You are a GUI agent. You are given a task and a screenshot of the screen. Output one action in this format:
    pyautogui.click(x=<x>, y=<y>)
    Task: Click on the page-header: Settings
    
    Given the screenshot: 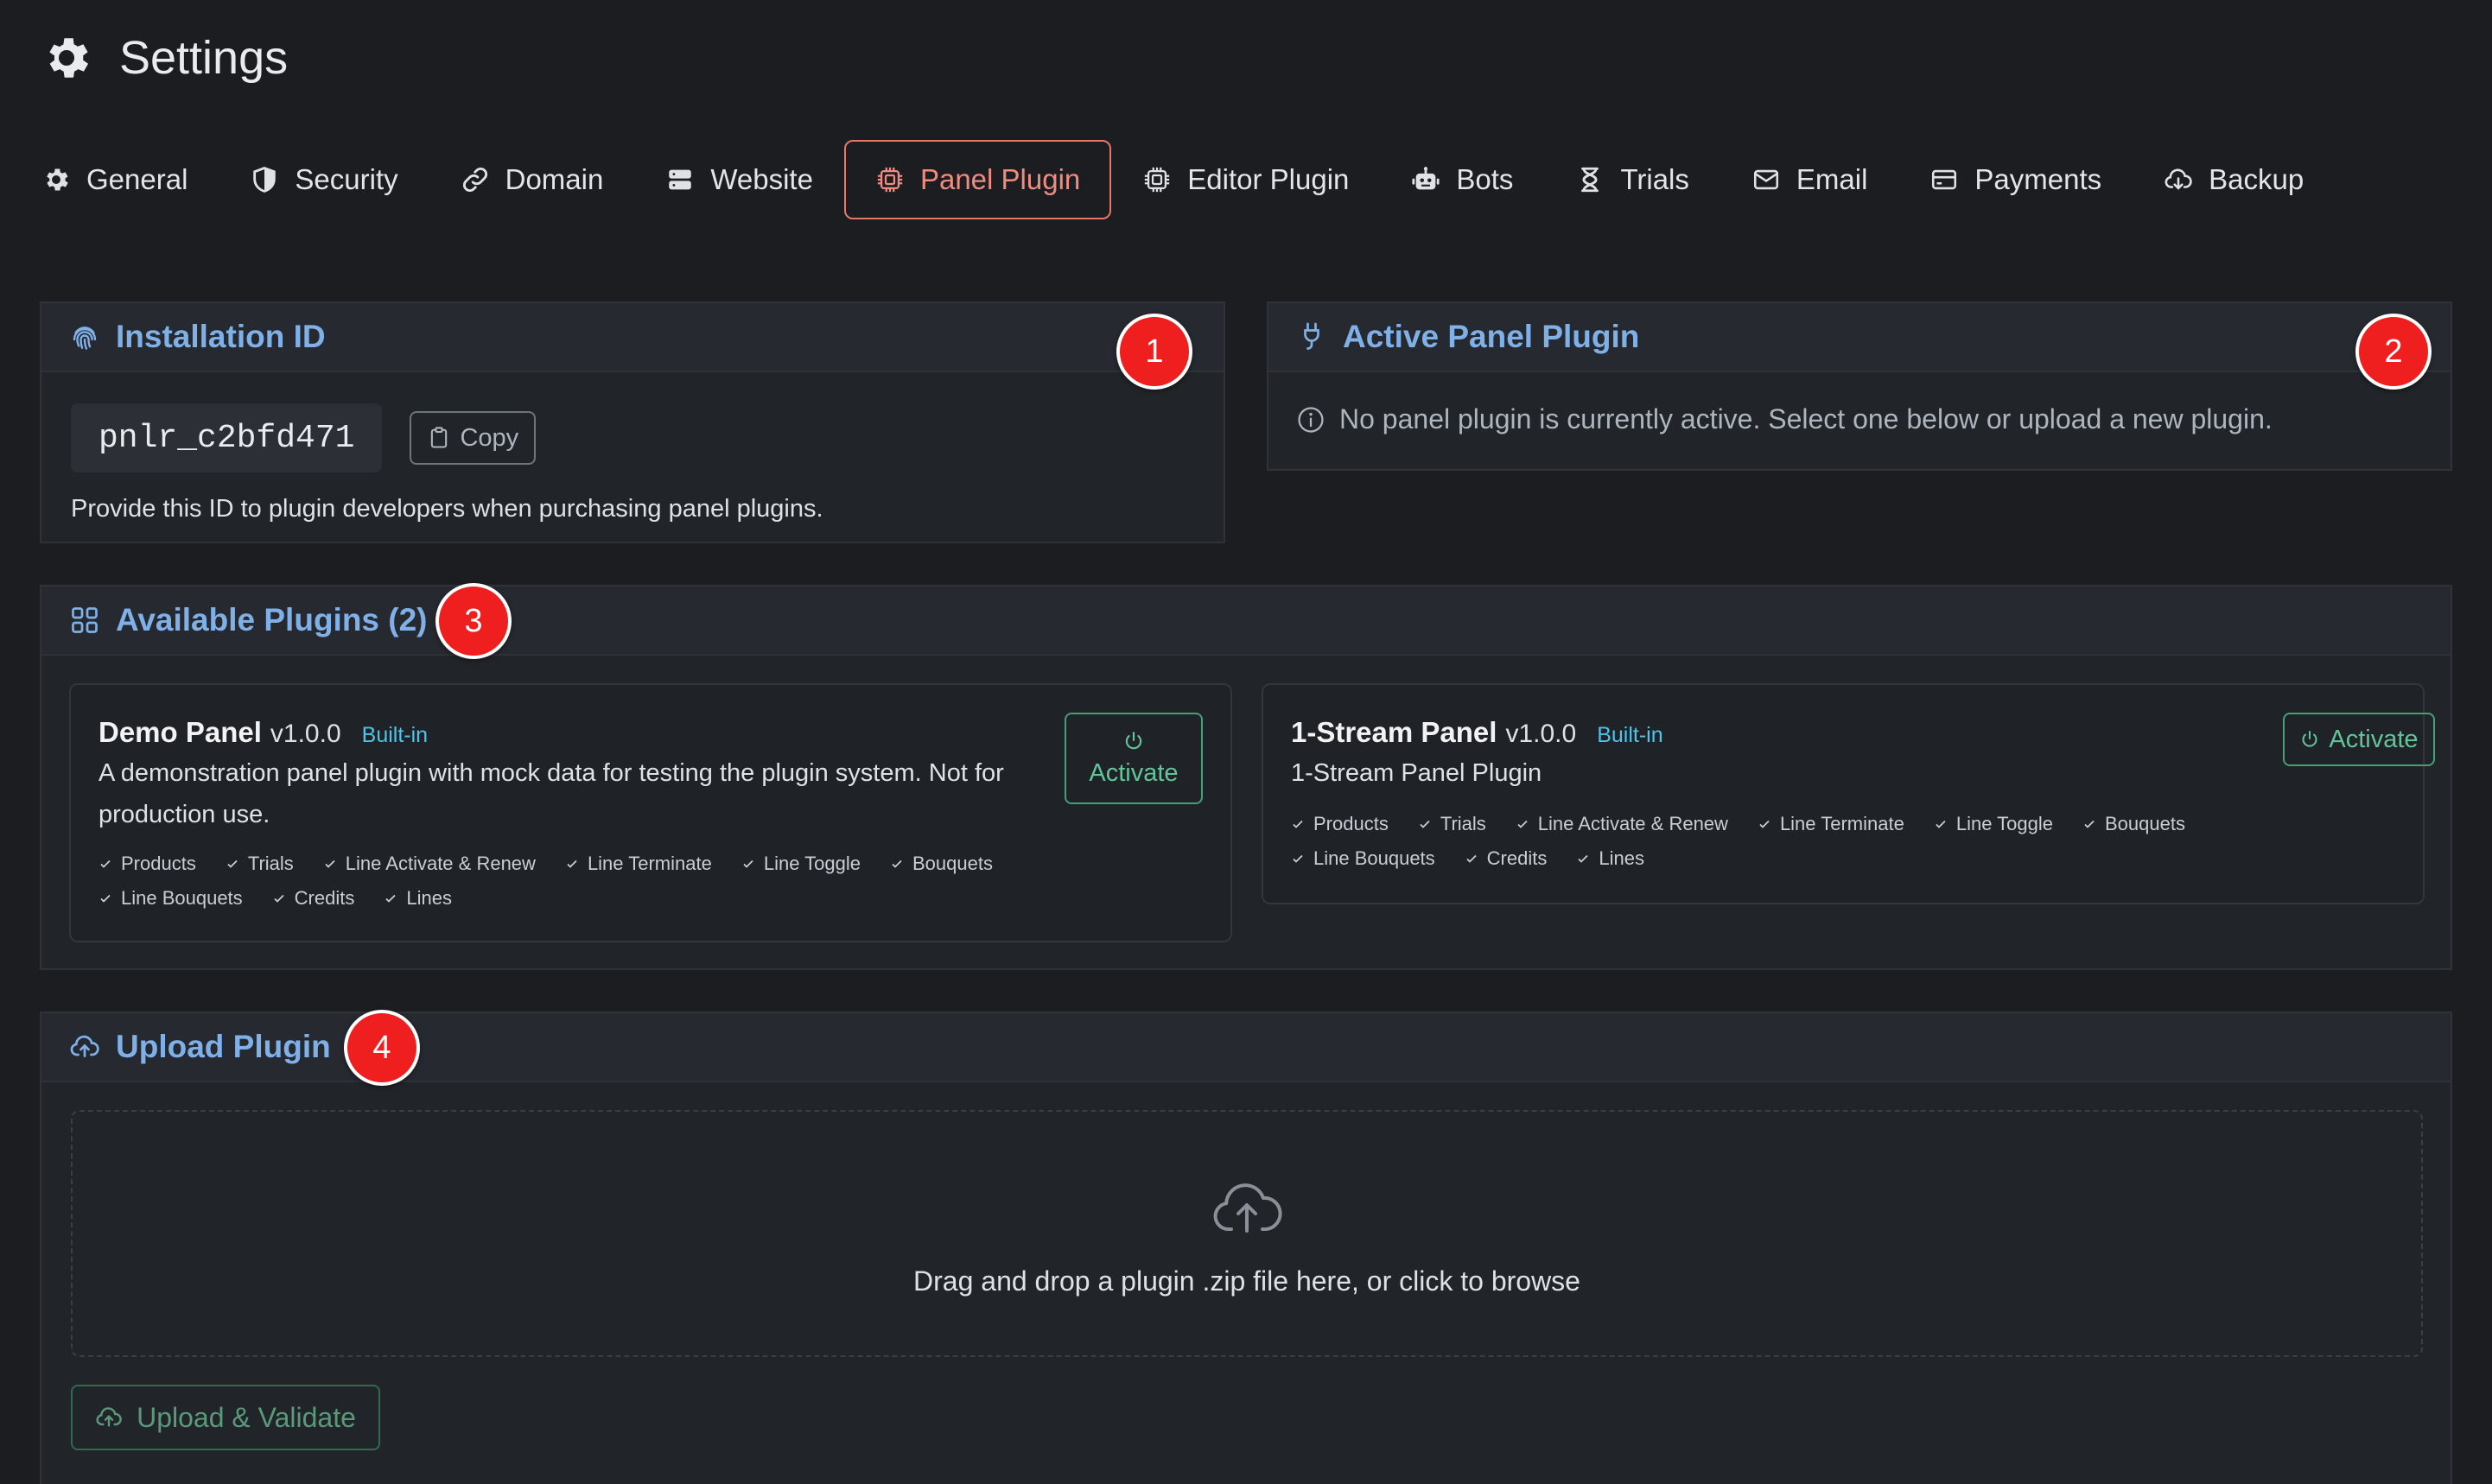 What is the action you would take?
    pyautogui.click(x=164, y=58)
    